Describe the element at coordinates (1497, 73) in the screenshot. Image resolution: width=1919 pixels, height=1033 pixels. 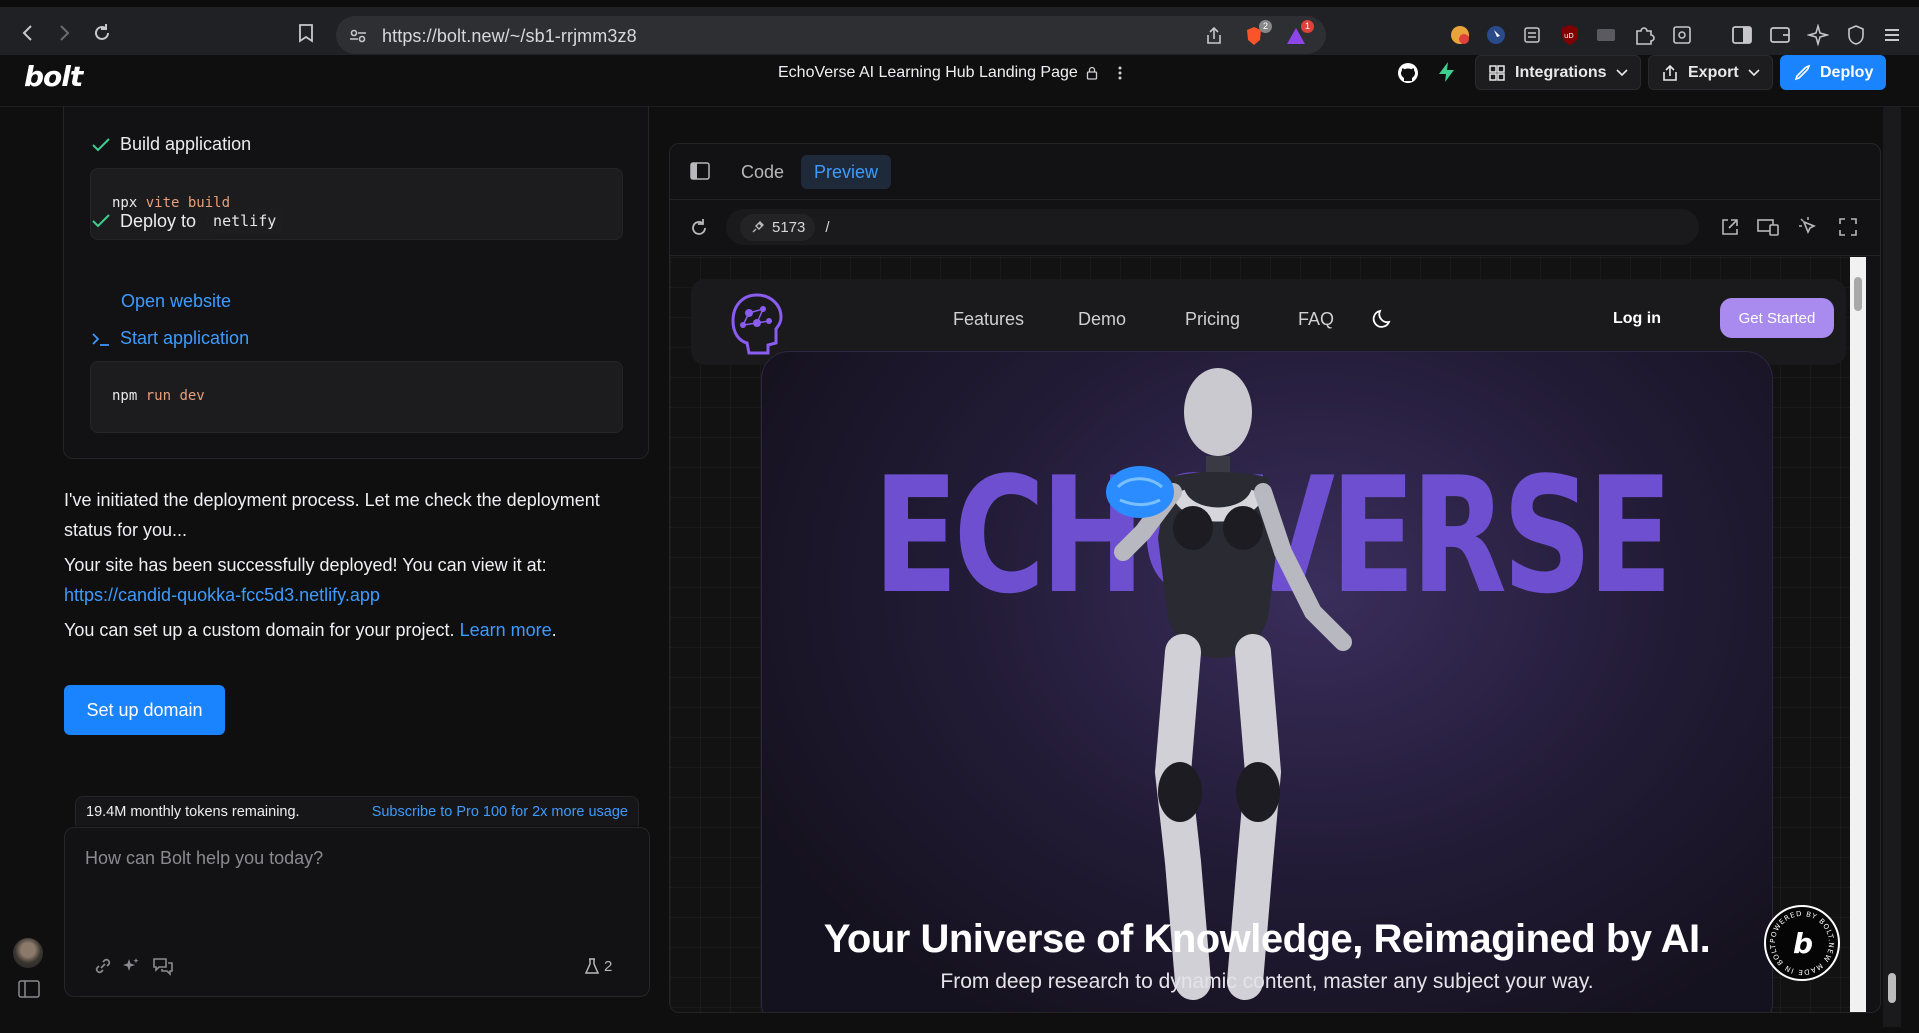
I see `grid-icon` at that location.